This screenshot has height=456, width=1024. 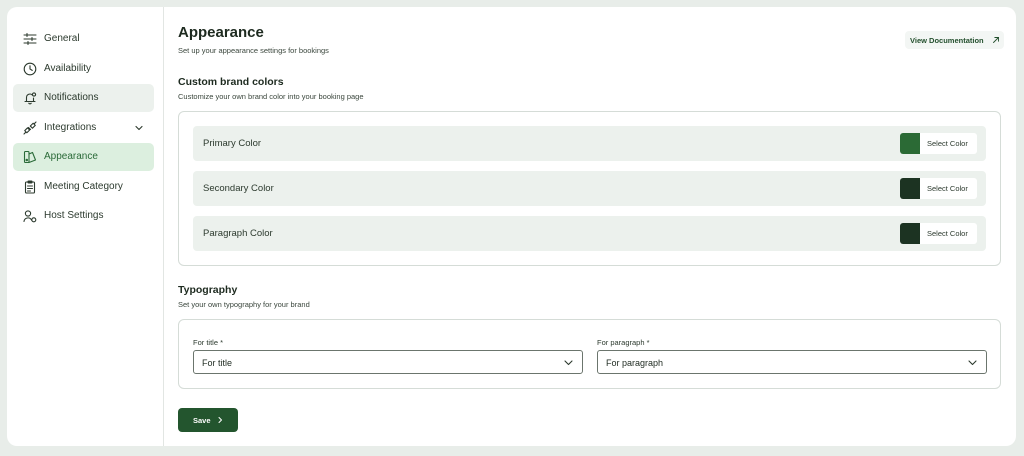 What do you see at coordinates (996, 40) in the screenshot?
I see `external-link-icon` at bounding box center [996, 40].